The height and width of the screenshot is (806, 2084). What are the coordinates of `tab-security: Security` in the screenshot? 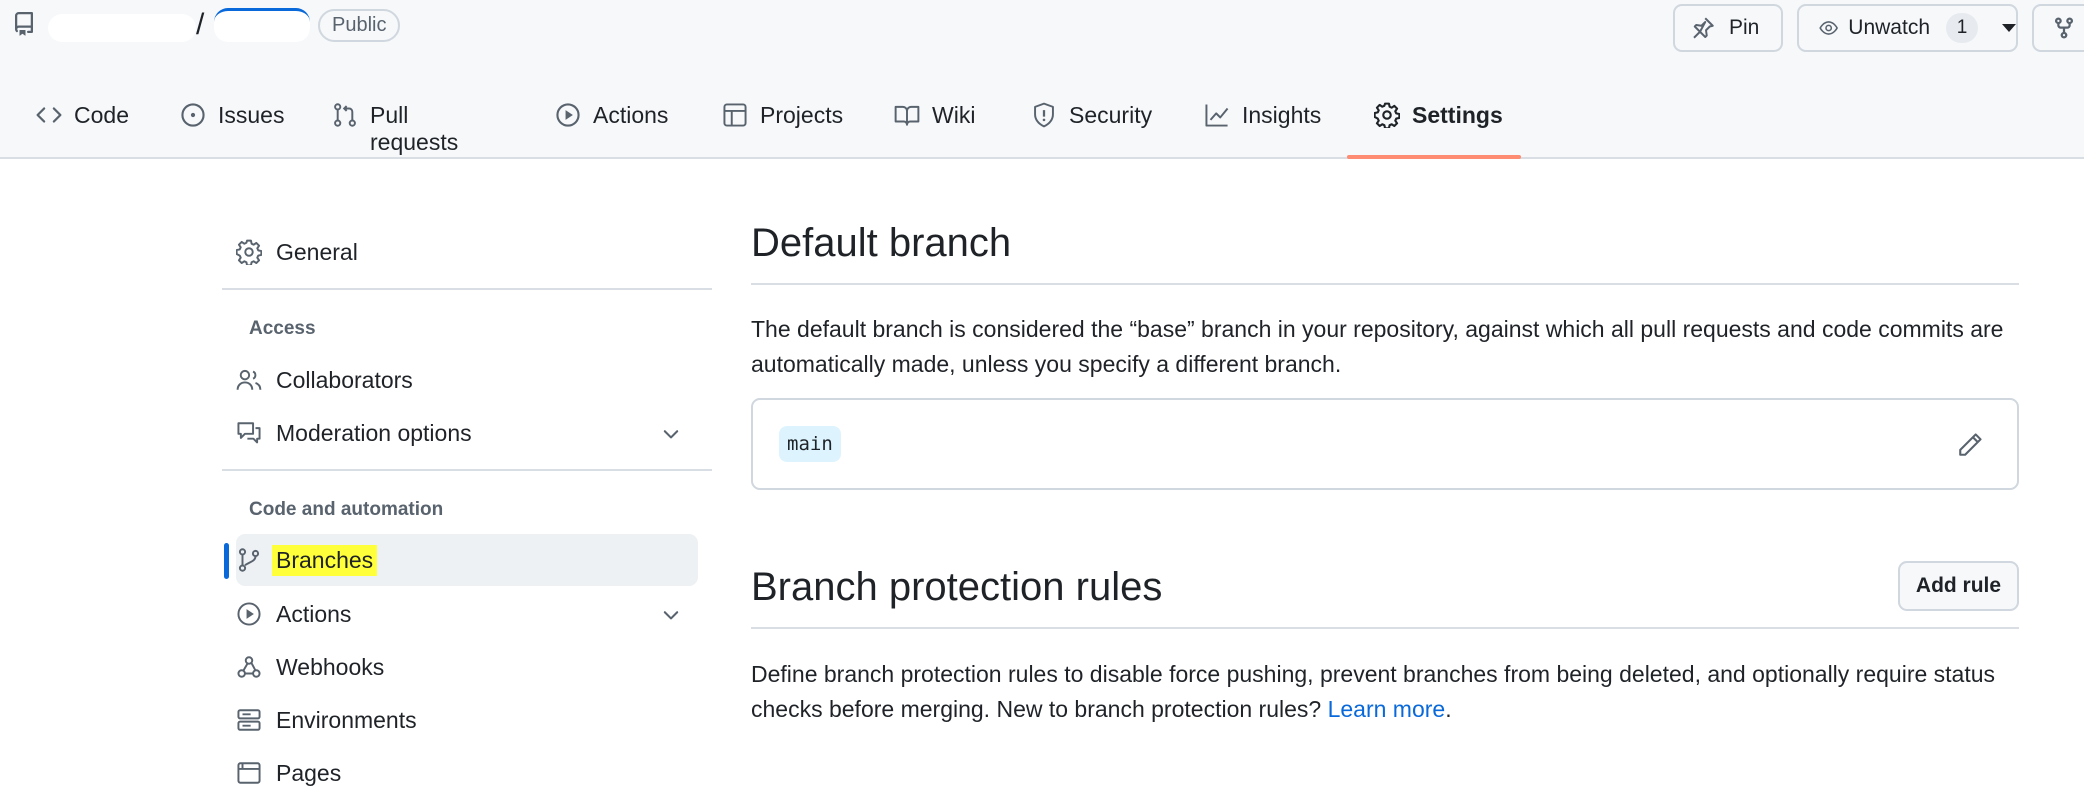 It's located at (1091, 119).